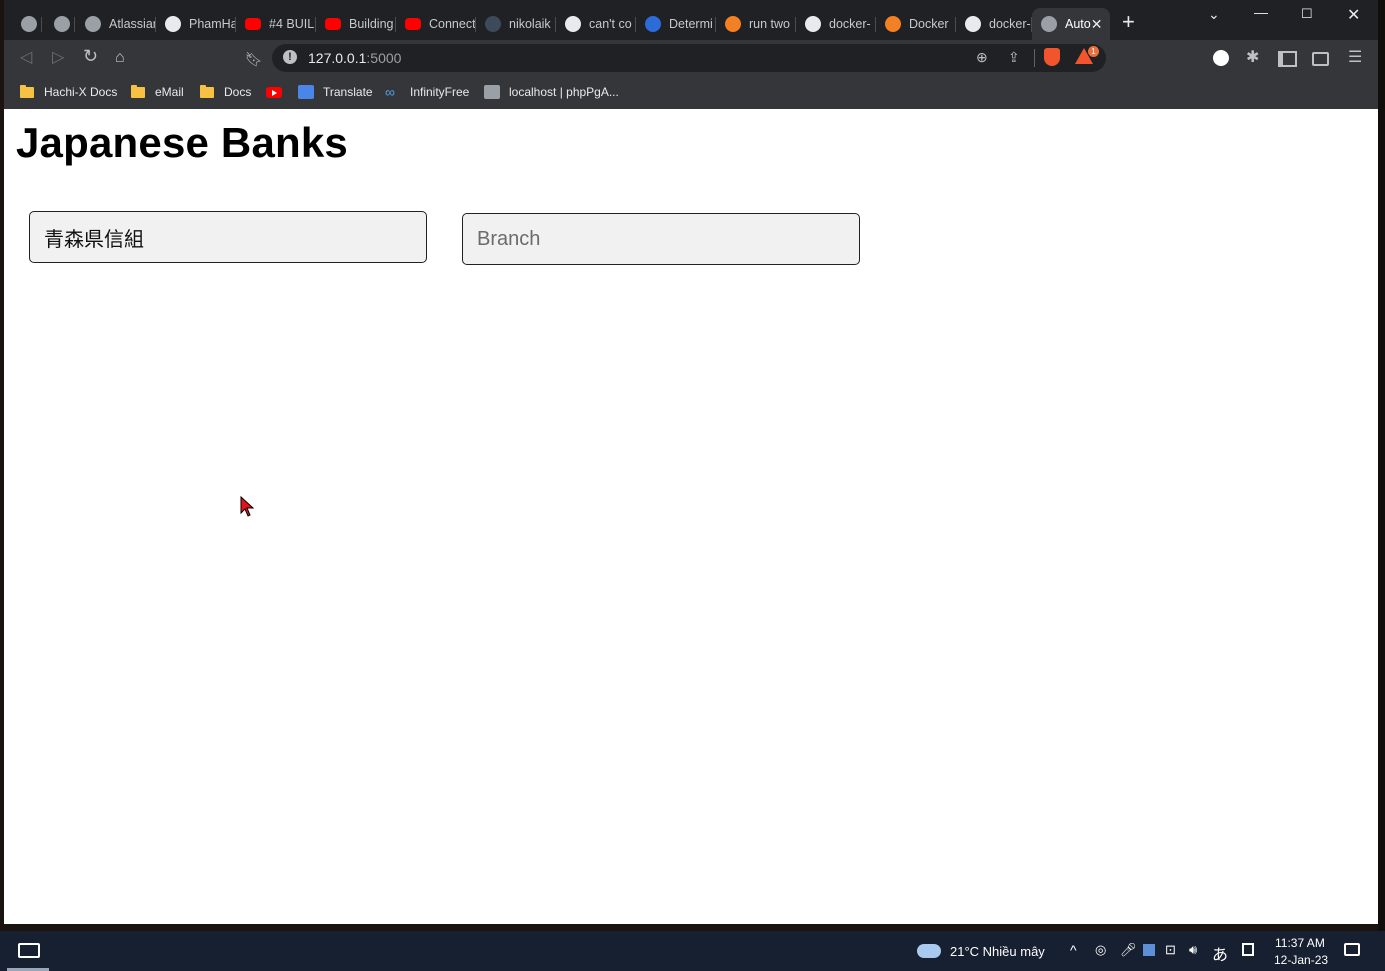 The image size is (1385, 971). Describe the element at coordinates (1071, 24) in the screenshot. I see `tab-14: Auto ✕` at that location.